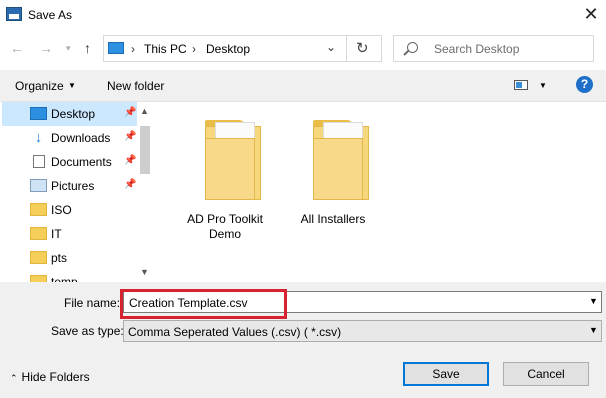 The image size is (606, 398). Describe the element at coordinates (55, 377) in the screenshot. I see `hide-folders-label: Hide Folders` at that location.